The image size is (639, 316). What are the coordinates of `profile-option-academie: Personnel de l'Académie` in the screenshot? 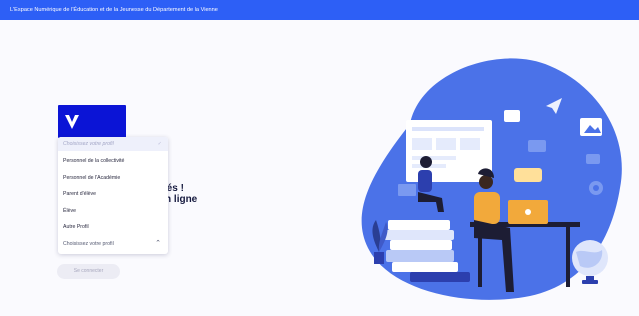 It's located at (91, 178).